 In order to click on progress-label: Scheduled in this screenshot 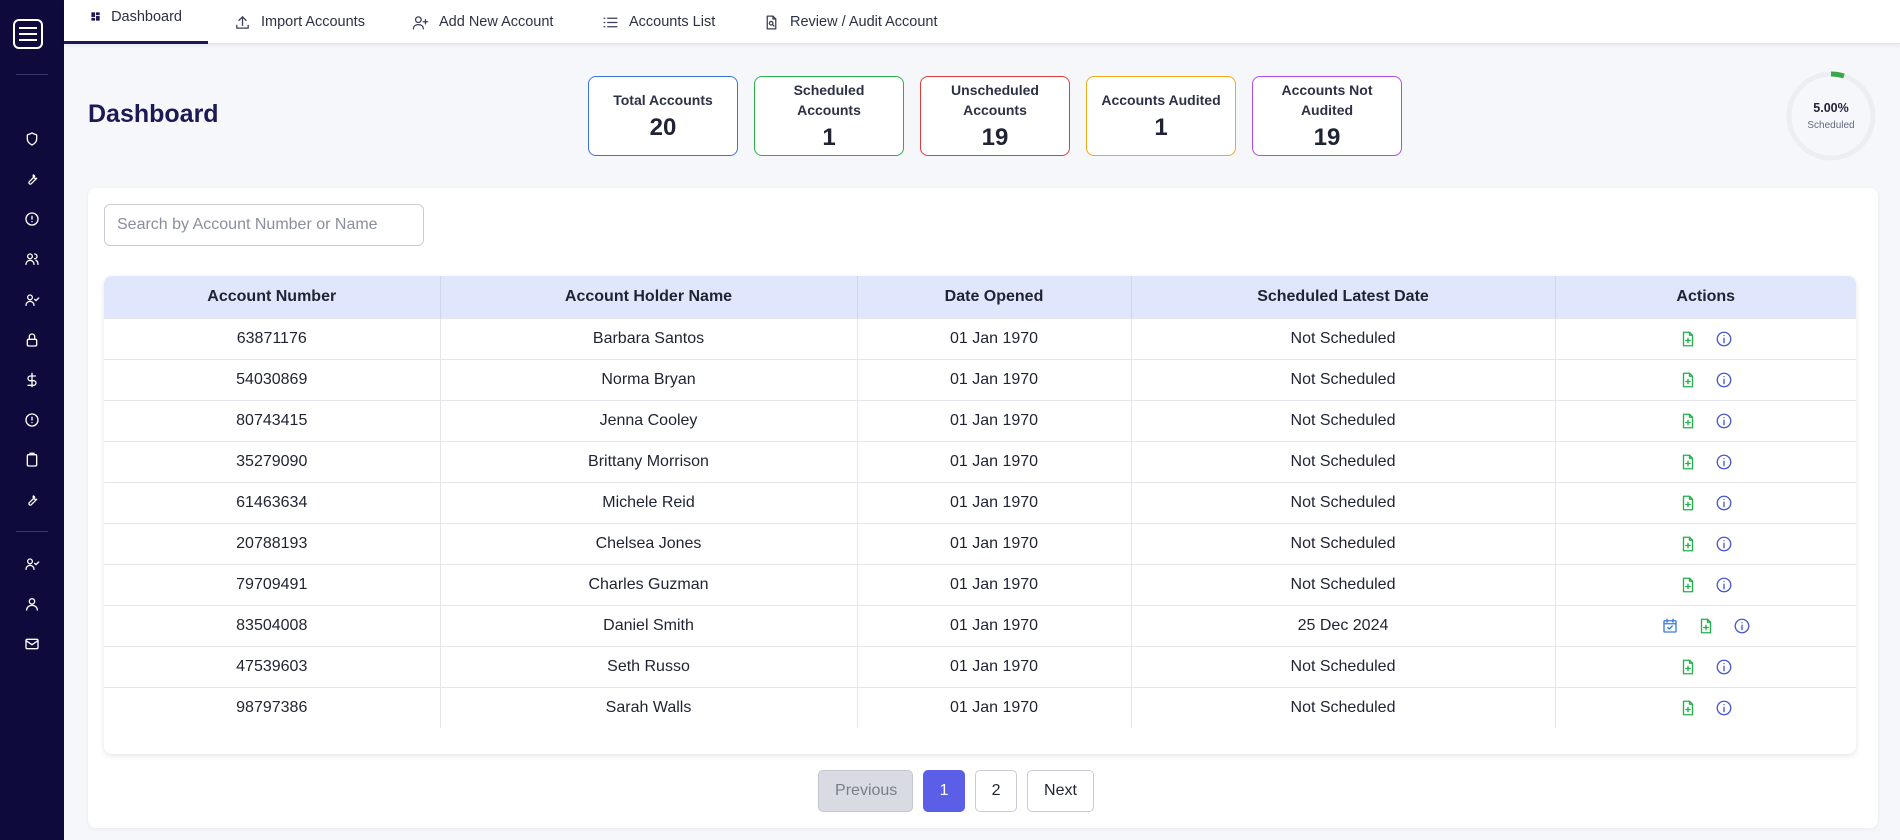, I will do `click(1831, 125)`.